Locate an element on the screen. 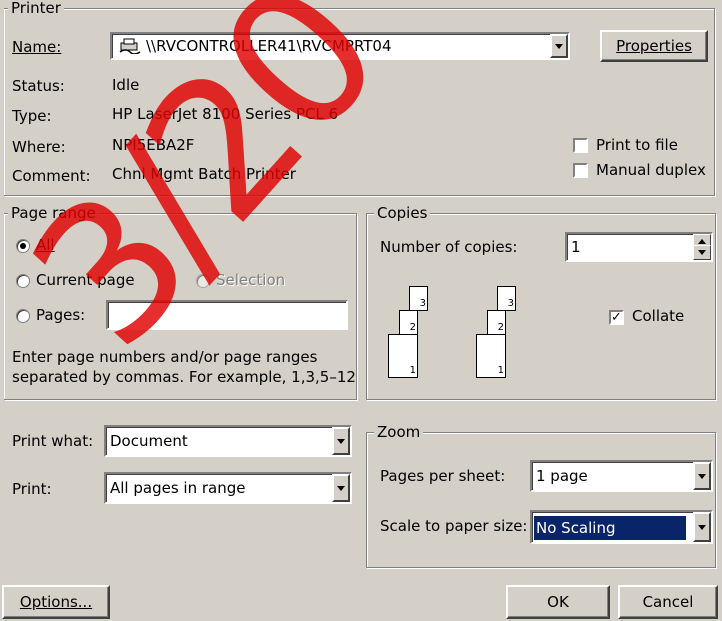 Image resolution: width=722 pixels, height=621 pixels. collate-label: Collate is located at coordinates (658, 316).